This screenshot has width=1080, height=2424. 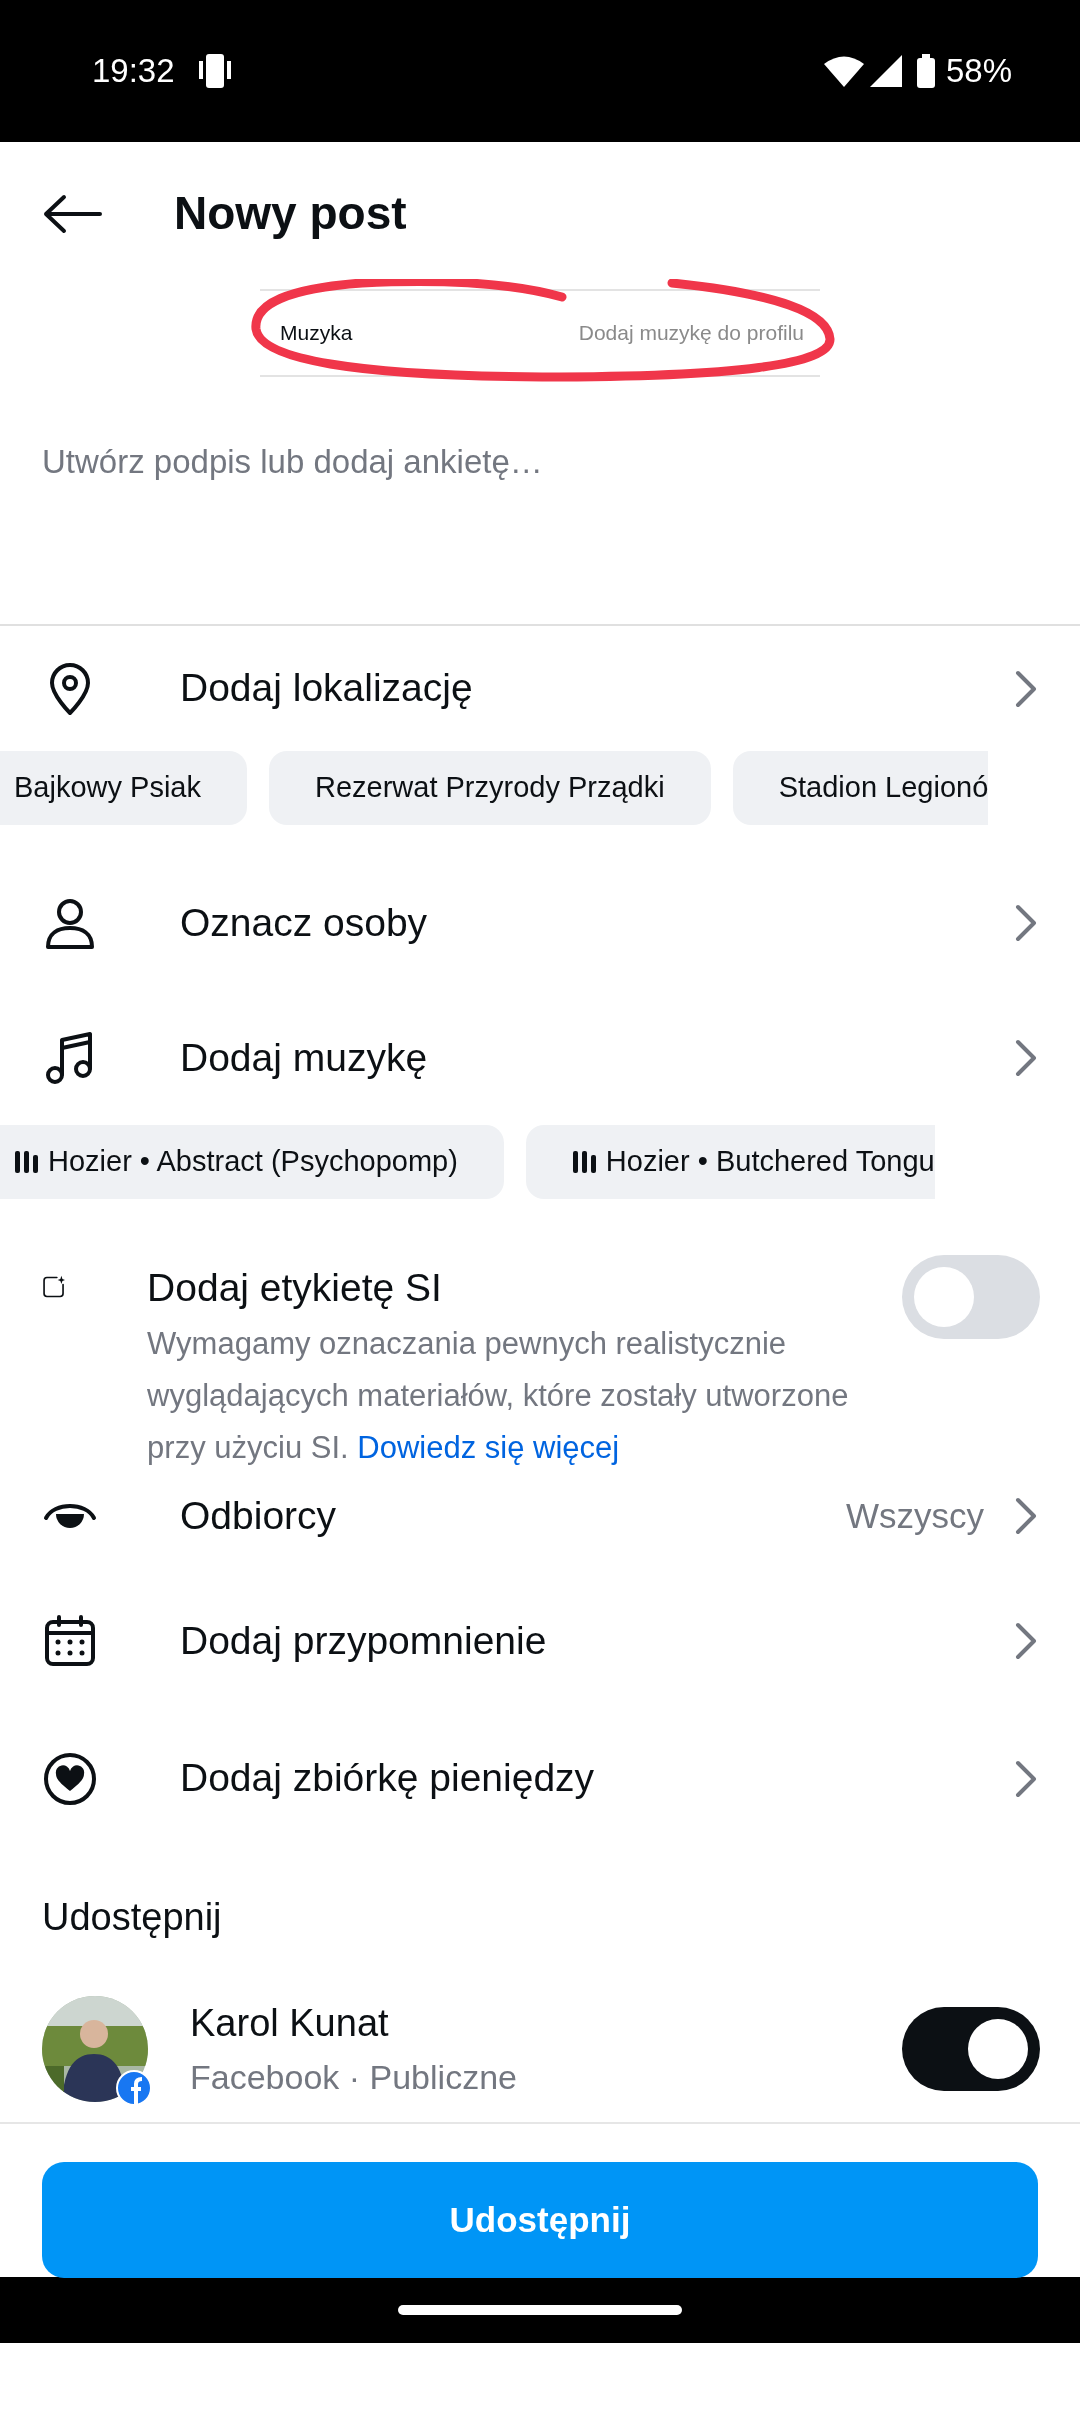 What do you see at coordinates (70, 1778) in the screenshot?
I see `heart-coin-icon` at bounding box center [70, 1778].